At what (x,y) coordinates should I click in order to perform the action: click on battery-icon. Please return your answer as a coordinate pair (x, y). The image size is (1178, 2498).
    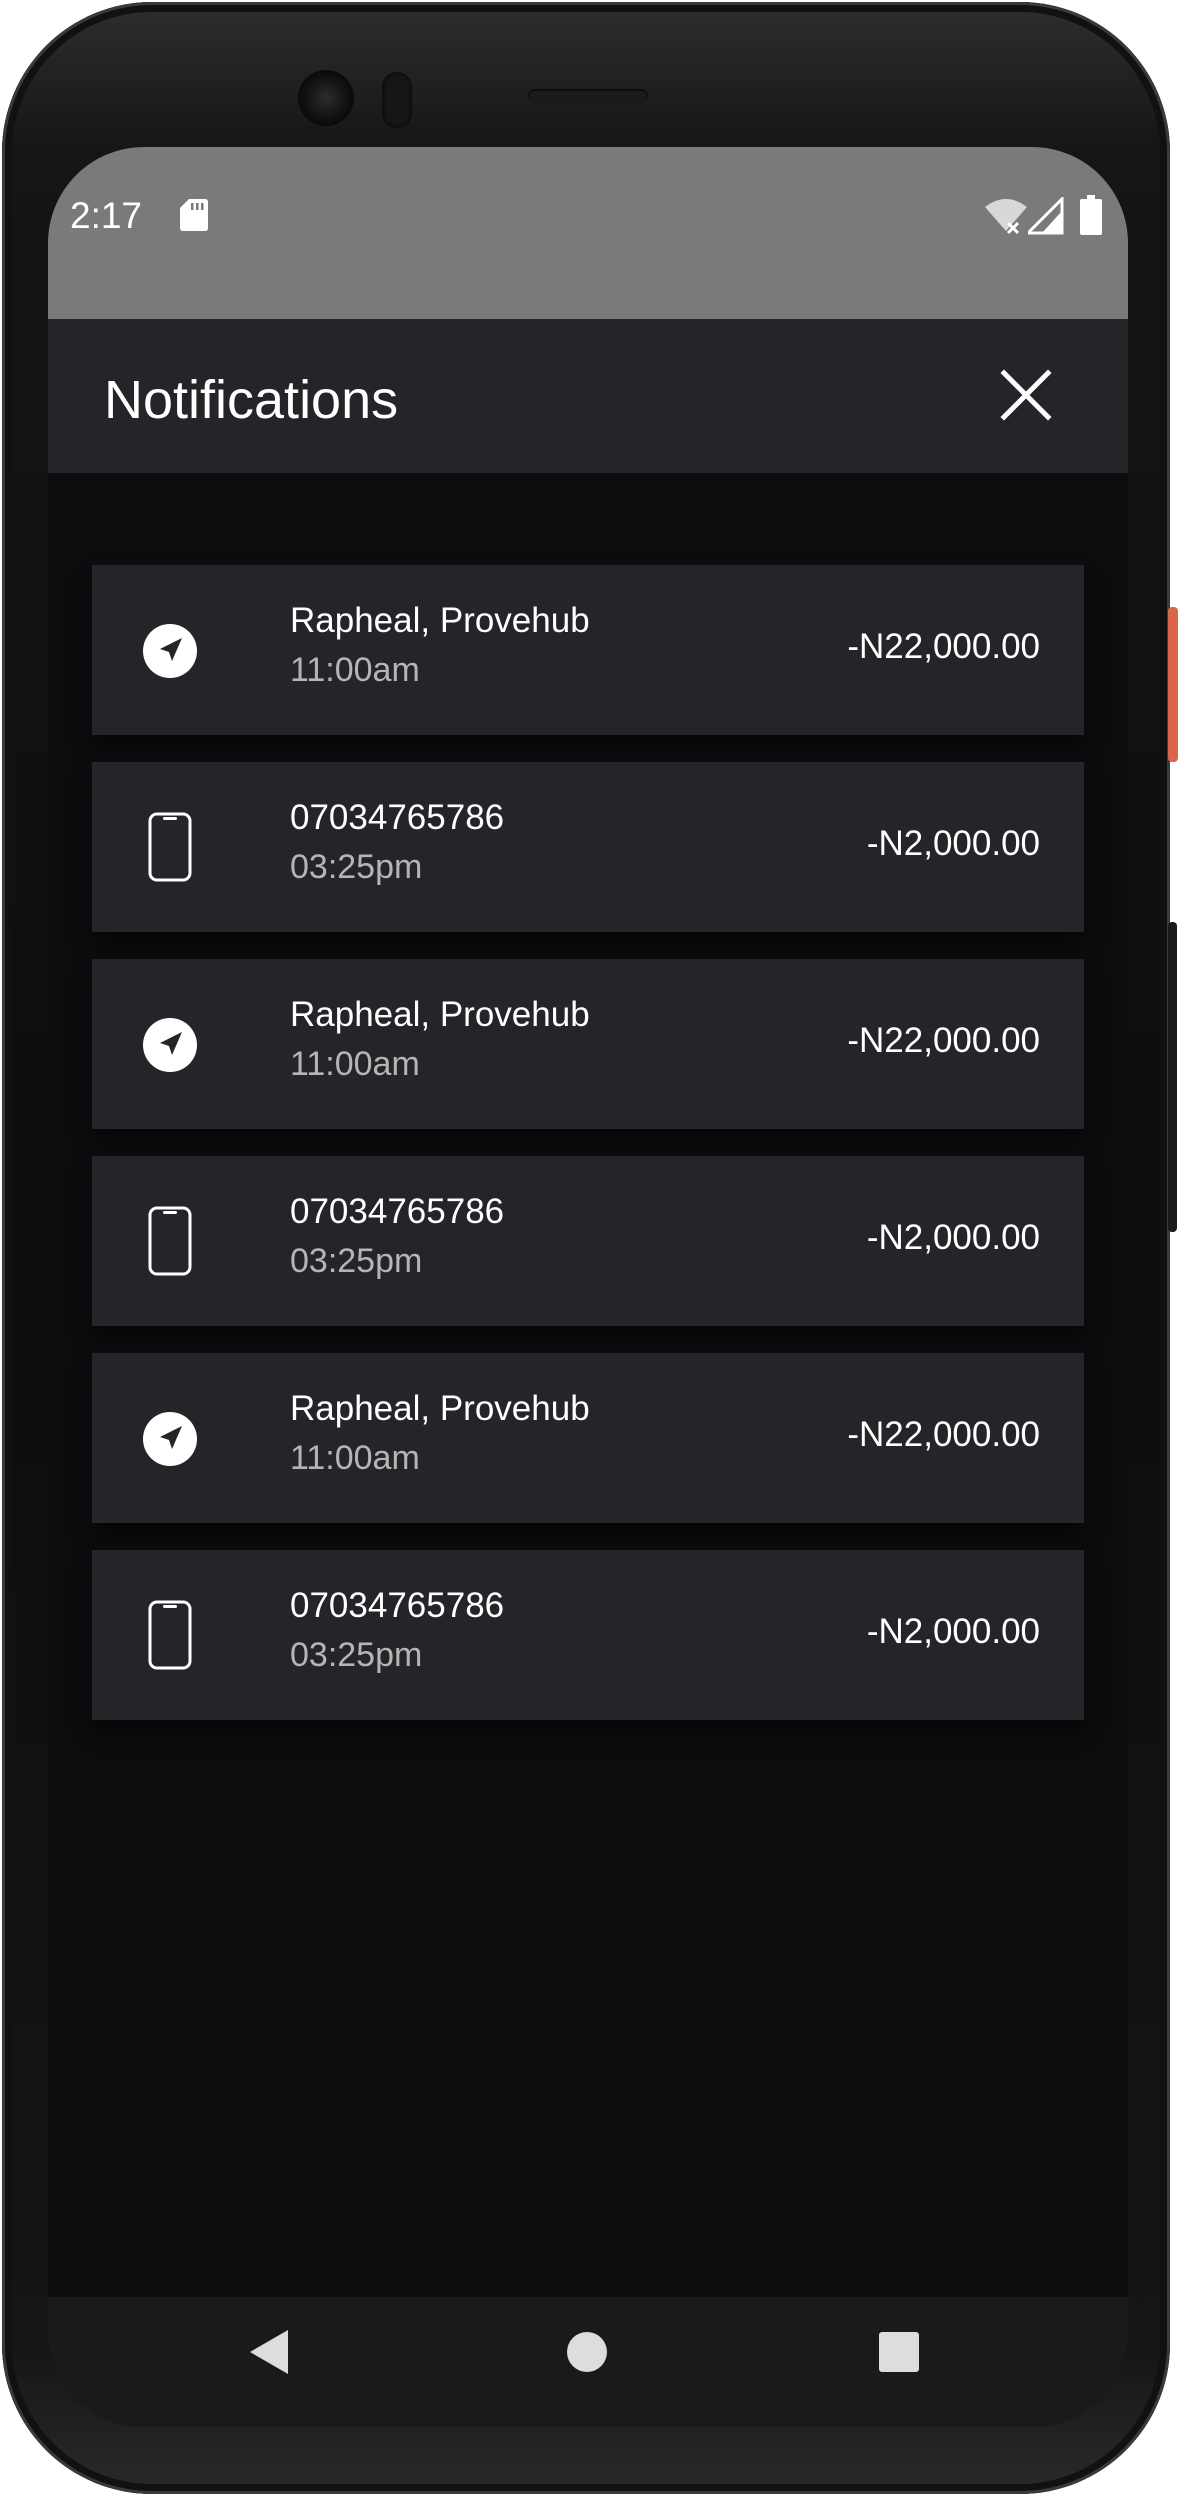
    Looking at the image, I should click on (1091, 215).